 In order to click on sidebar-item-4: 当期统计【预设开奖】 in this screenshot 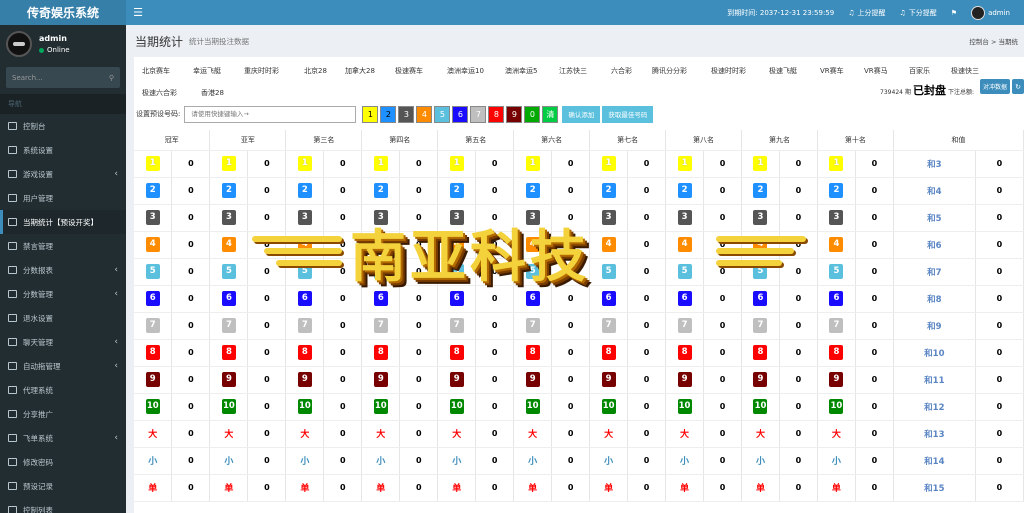, I will do `click(63, 222)`.